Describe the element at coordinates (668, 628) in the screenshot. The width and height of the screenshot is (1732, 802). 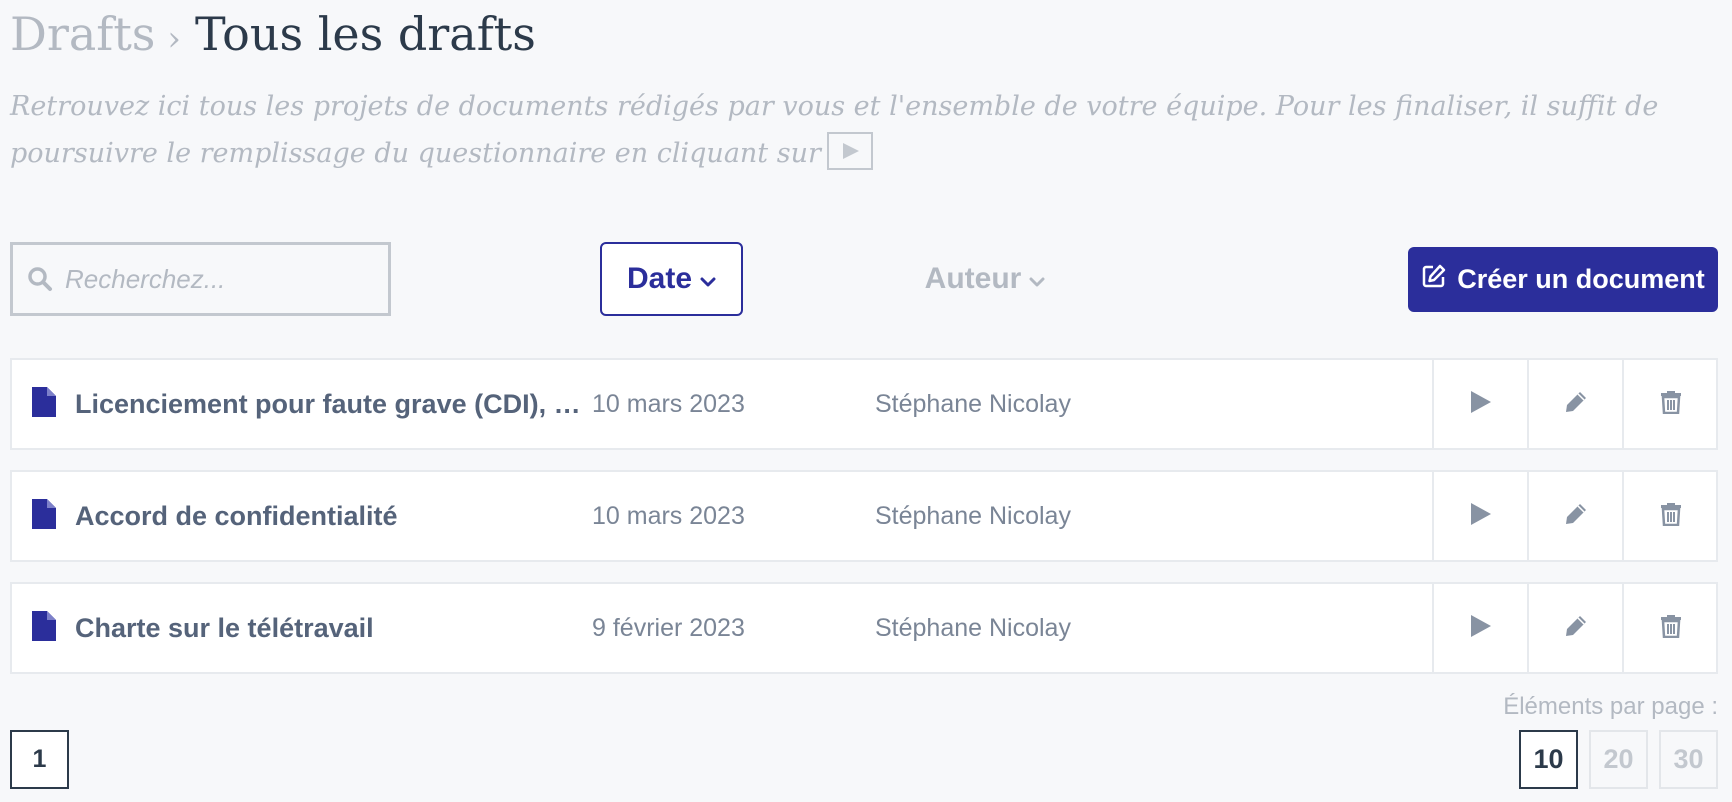
I see `draft-date: 9 février 2023` at that location.